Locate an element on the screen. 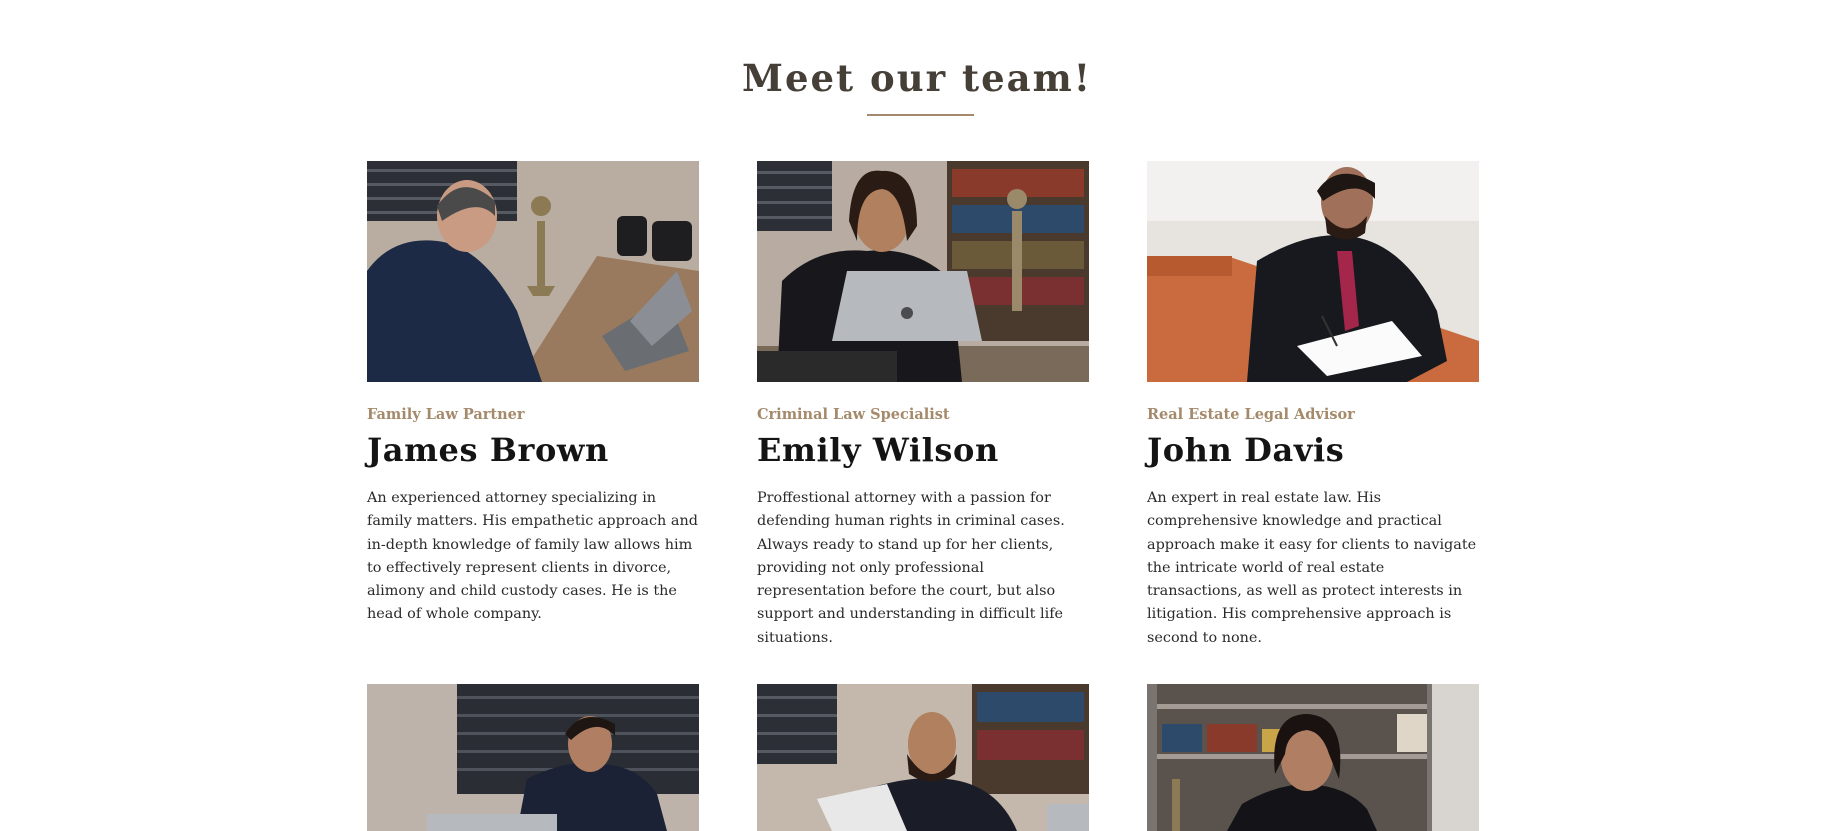  team-role: Real Estate Legal Advisor is located at coordinates (1251, 414).